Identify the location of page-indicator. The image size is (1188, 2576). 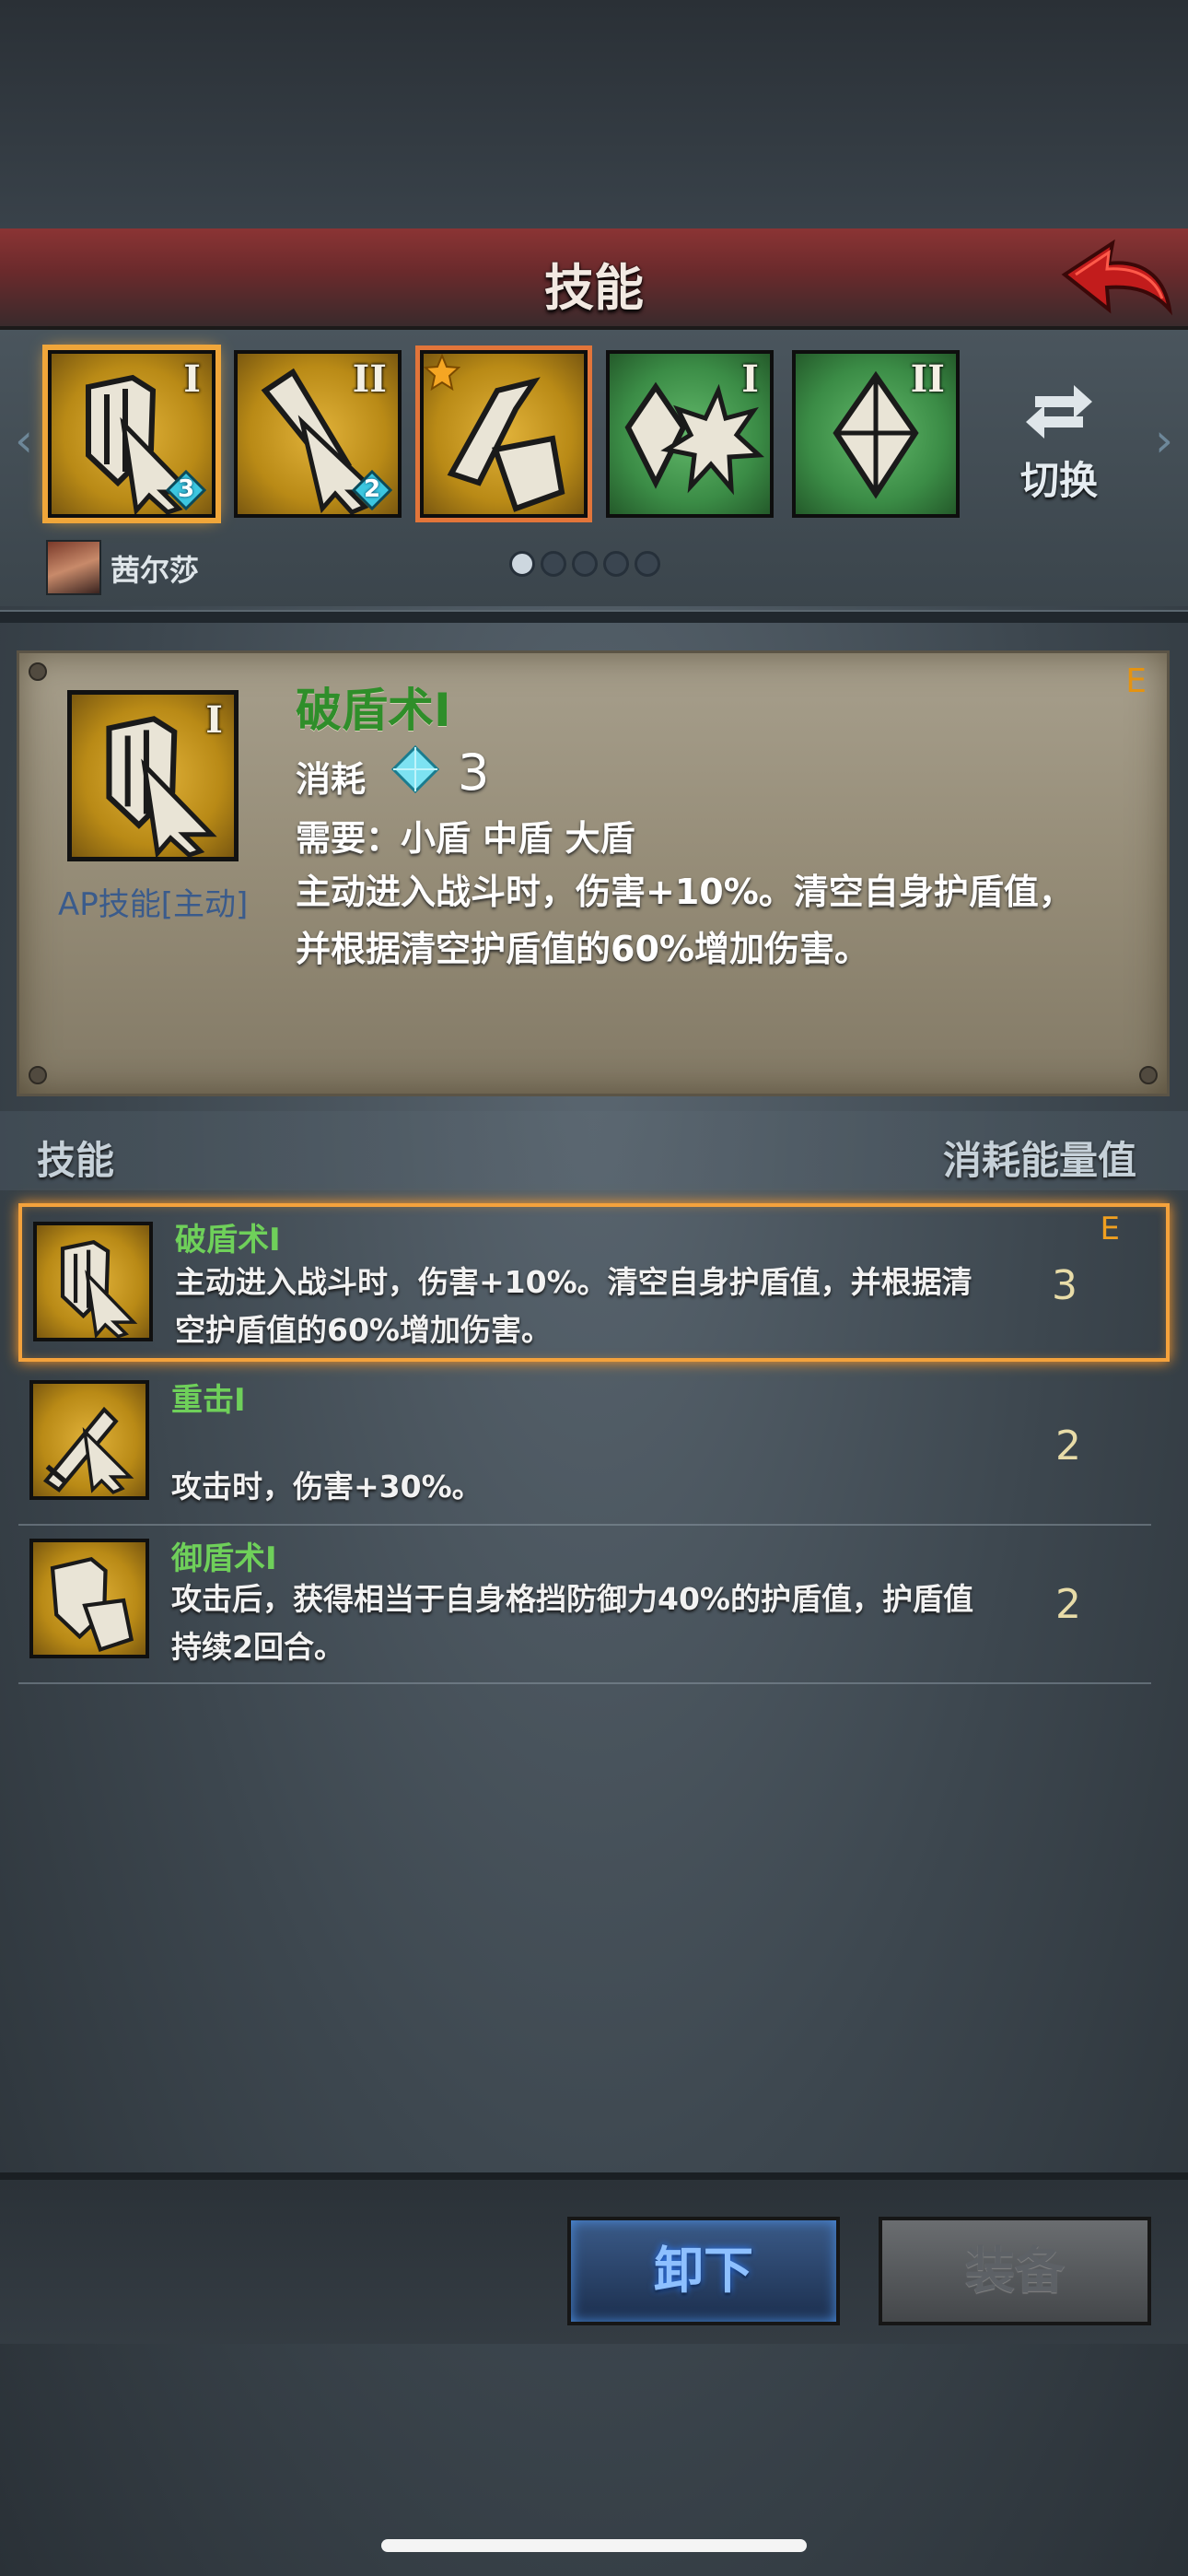
(587, 565).